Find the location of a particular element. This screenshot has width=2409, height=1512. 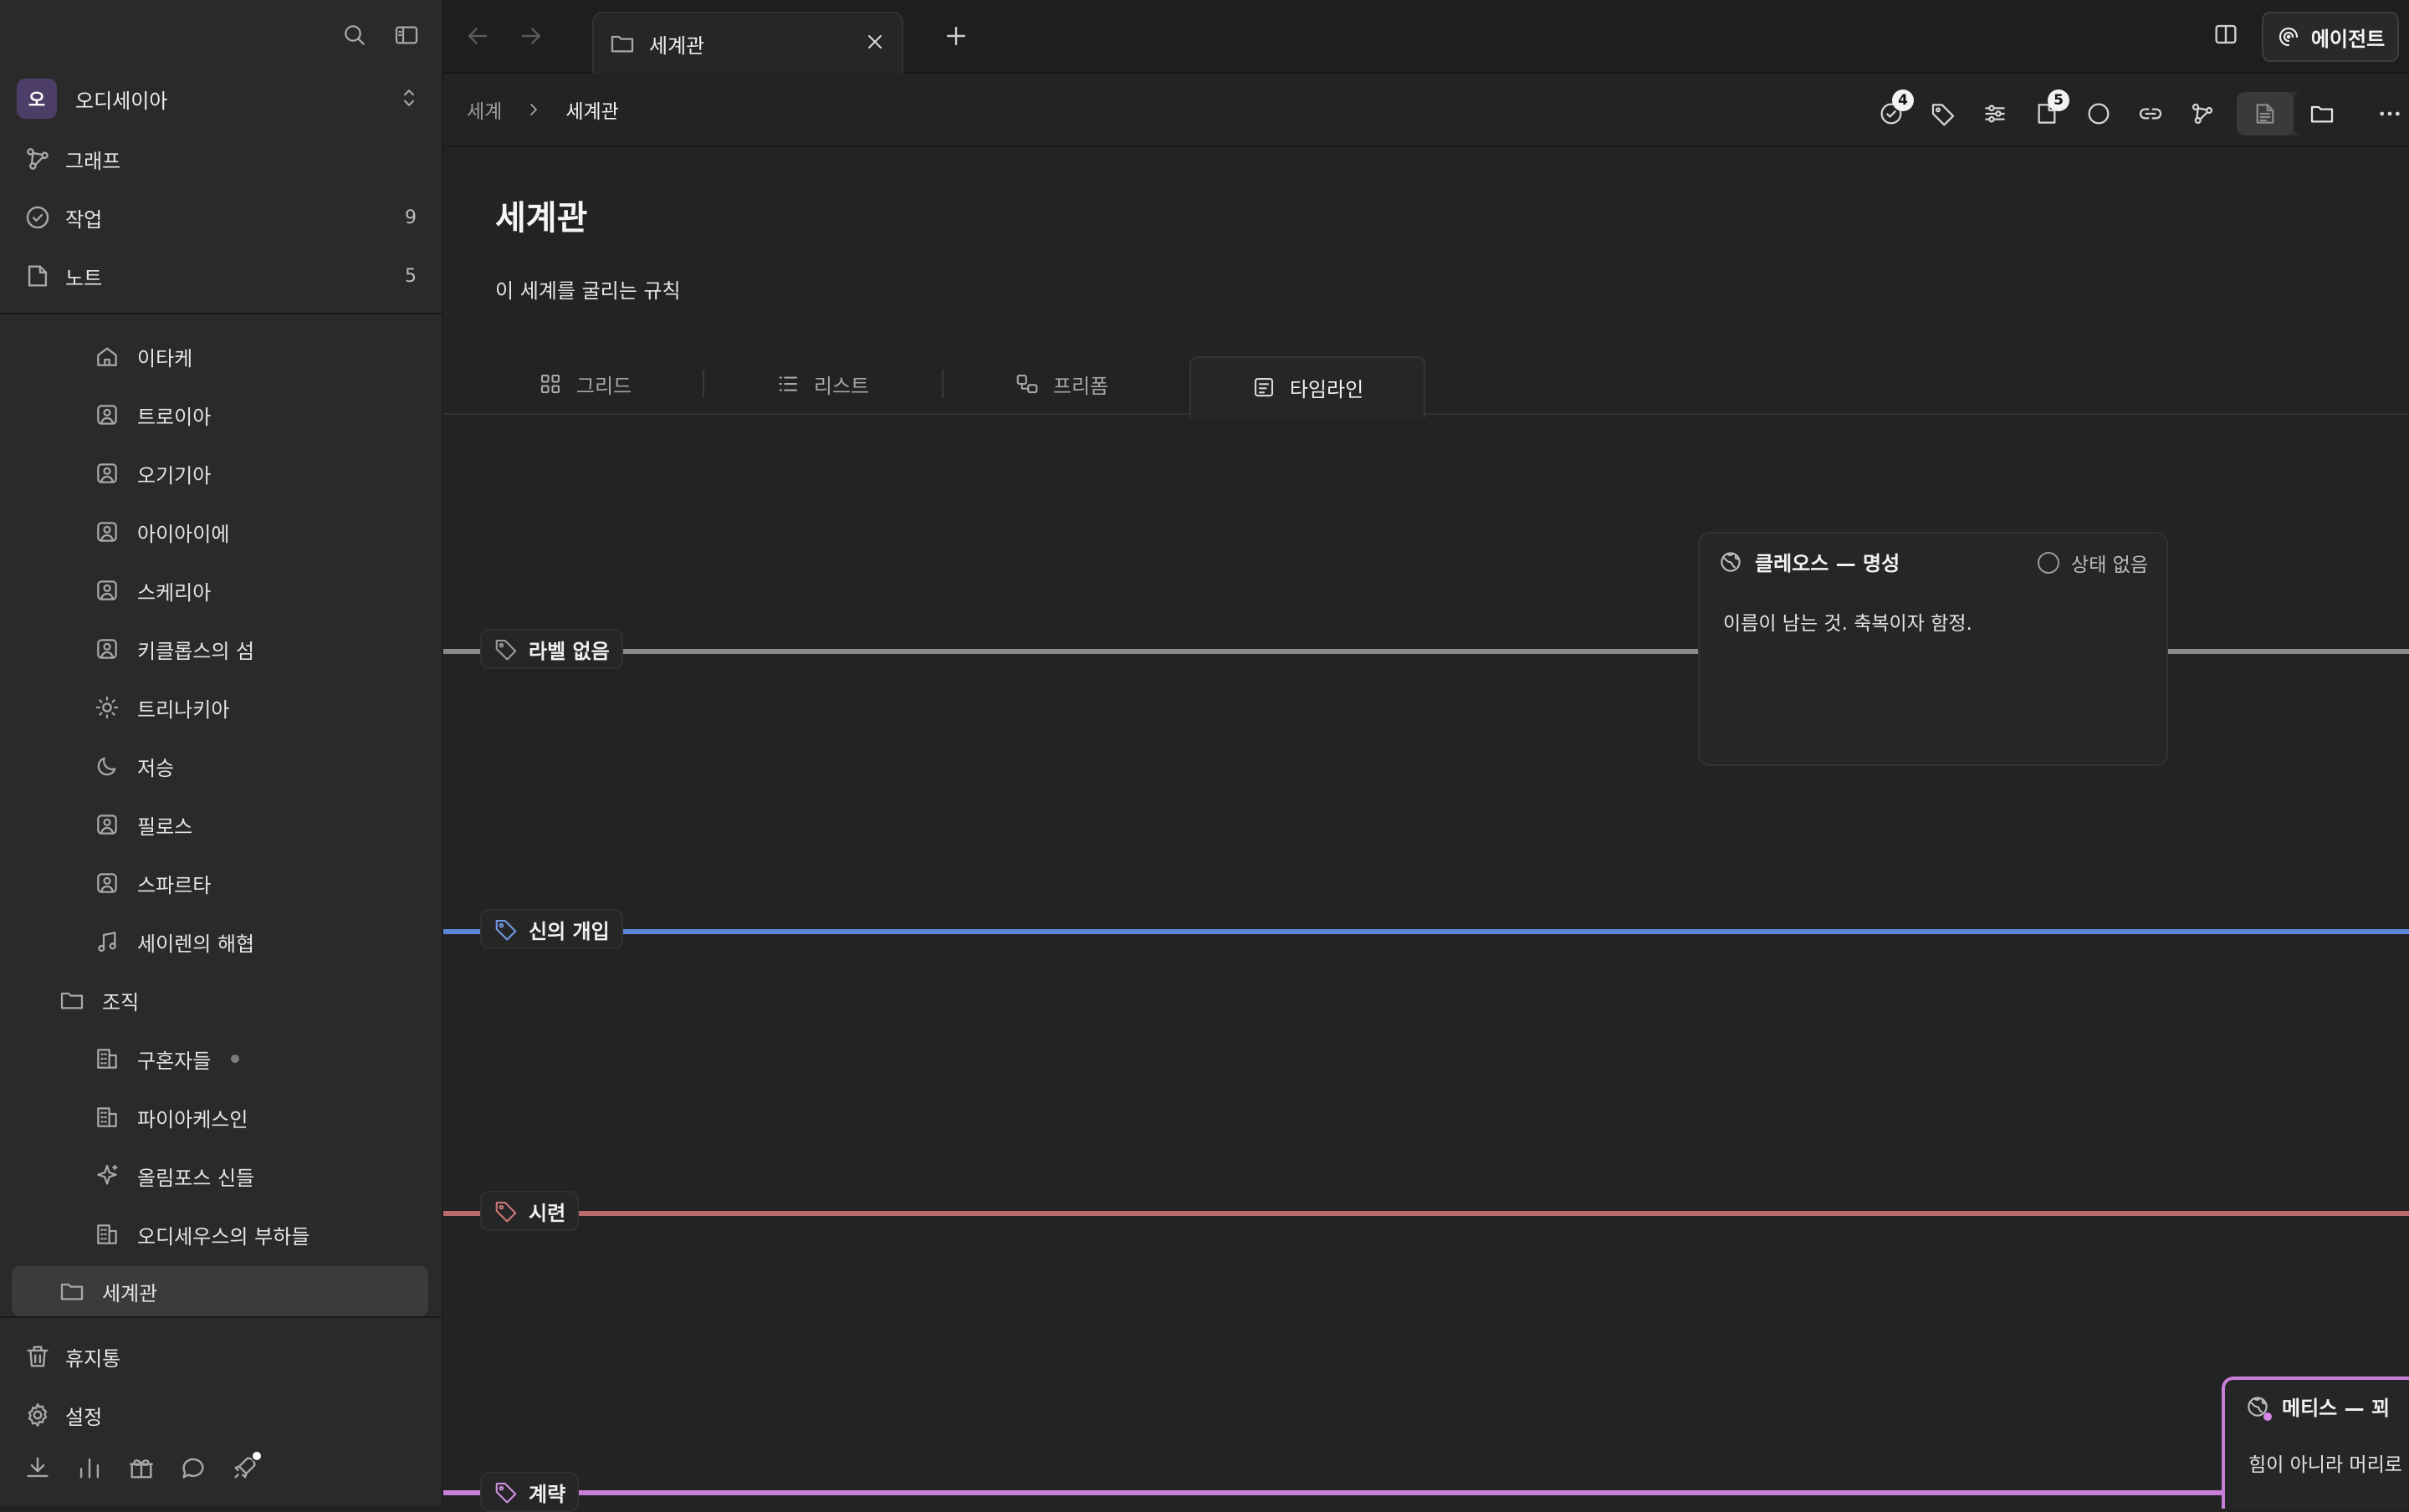

graph-icon is located at coordinates (37, 159).